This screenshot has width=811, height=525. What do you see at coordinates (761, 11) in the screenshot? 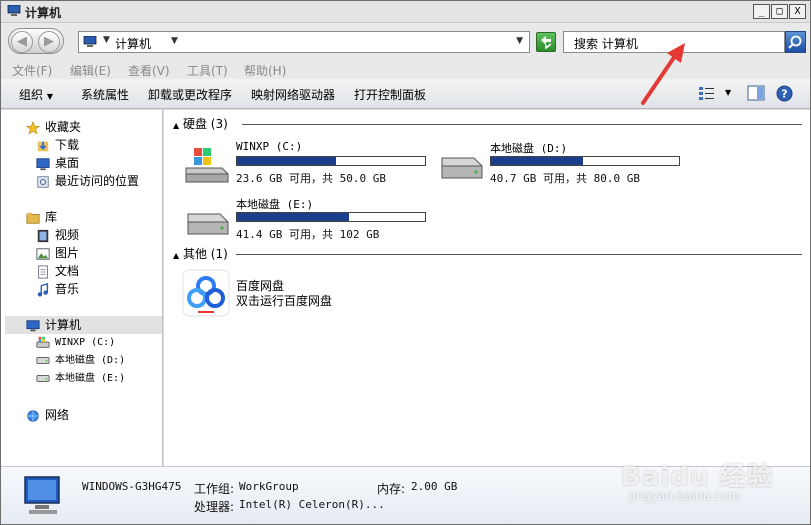
I see `minimize-button: _` at bounding box center [761, 11].